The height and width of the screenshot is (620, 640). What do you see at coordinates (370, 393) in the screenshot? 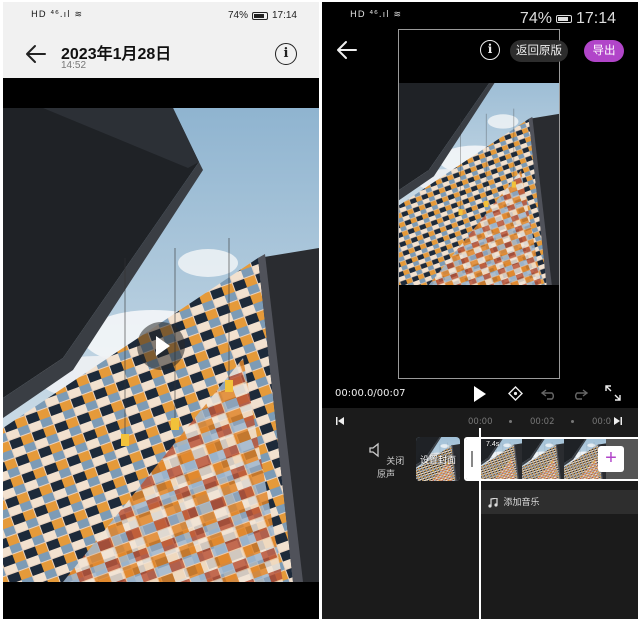
I see `playback-time: 00:00.0/00:07` at bounding box center [370, 393].